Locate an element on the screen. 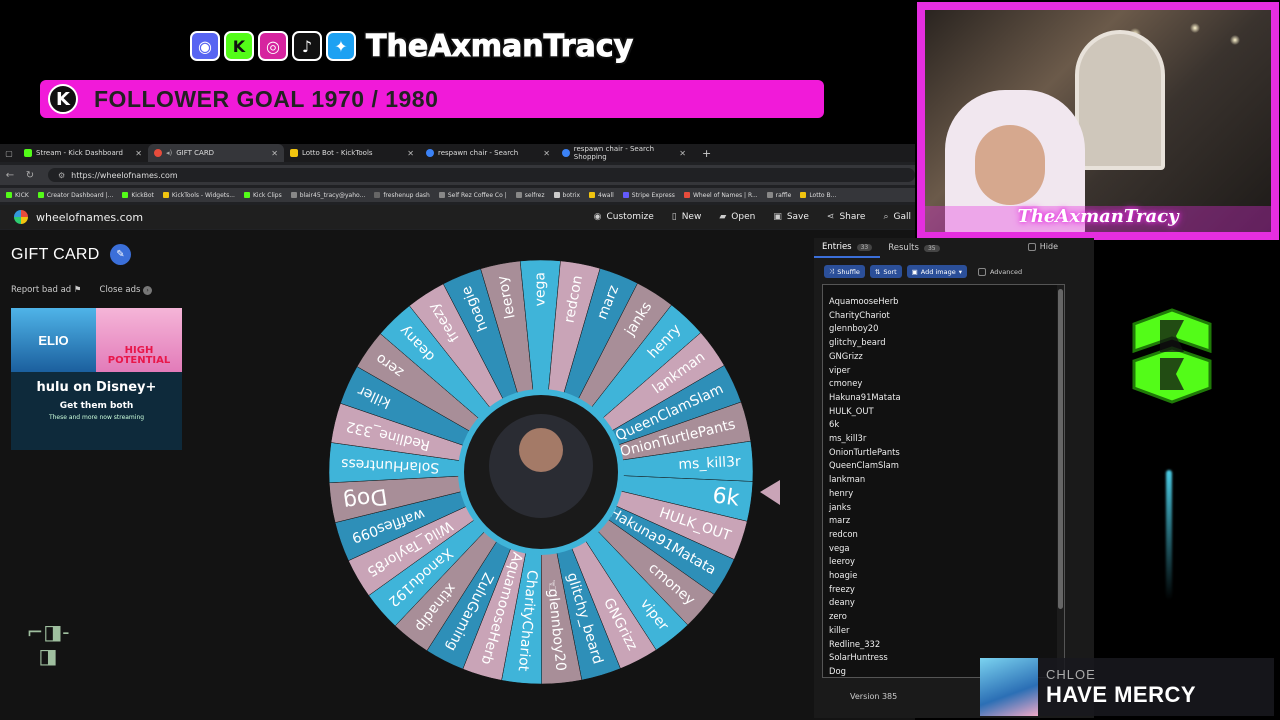  tab-list-icon: ▢ is located at coordinates (9, 153).